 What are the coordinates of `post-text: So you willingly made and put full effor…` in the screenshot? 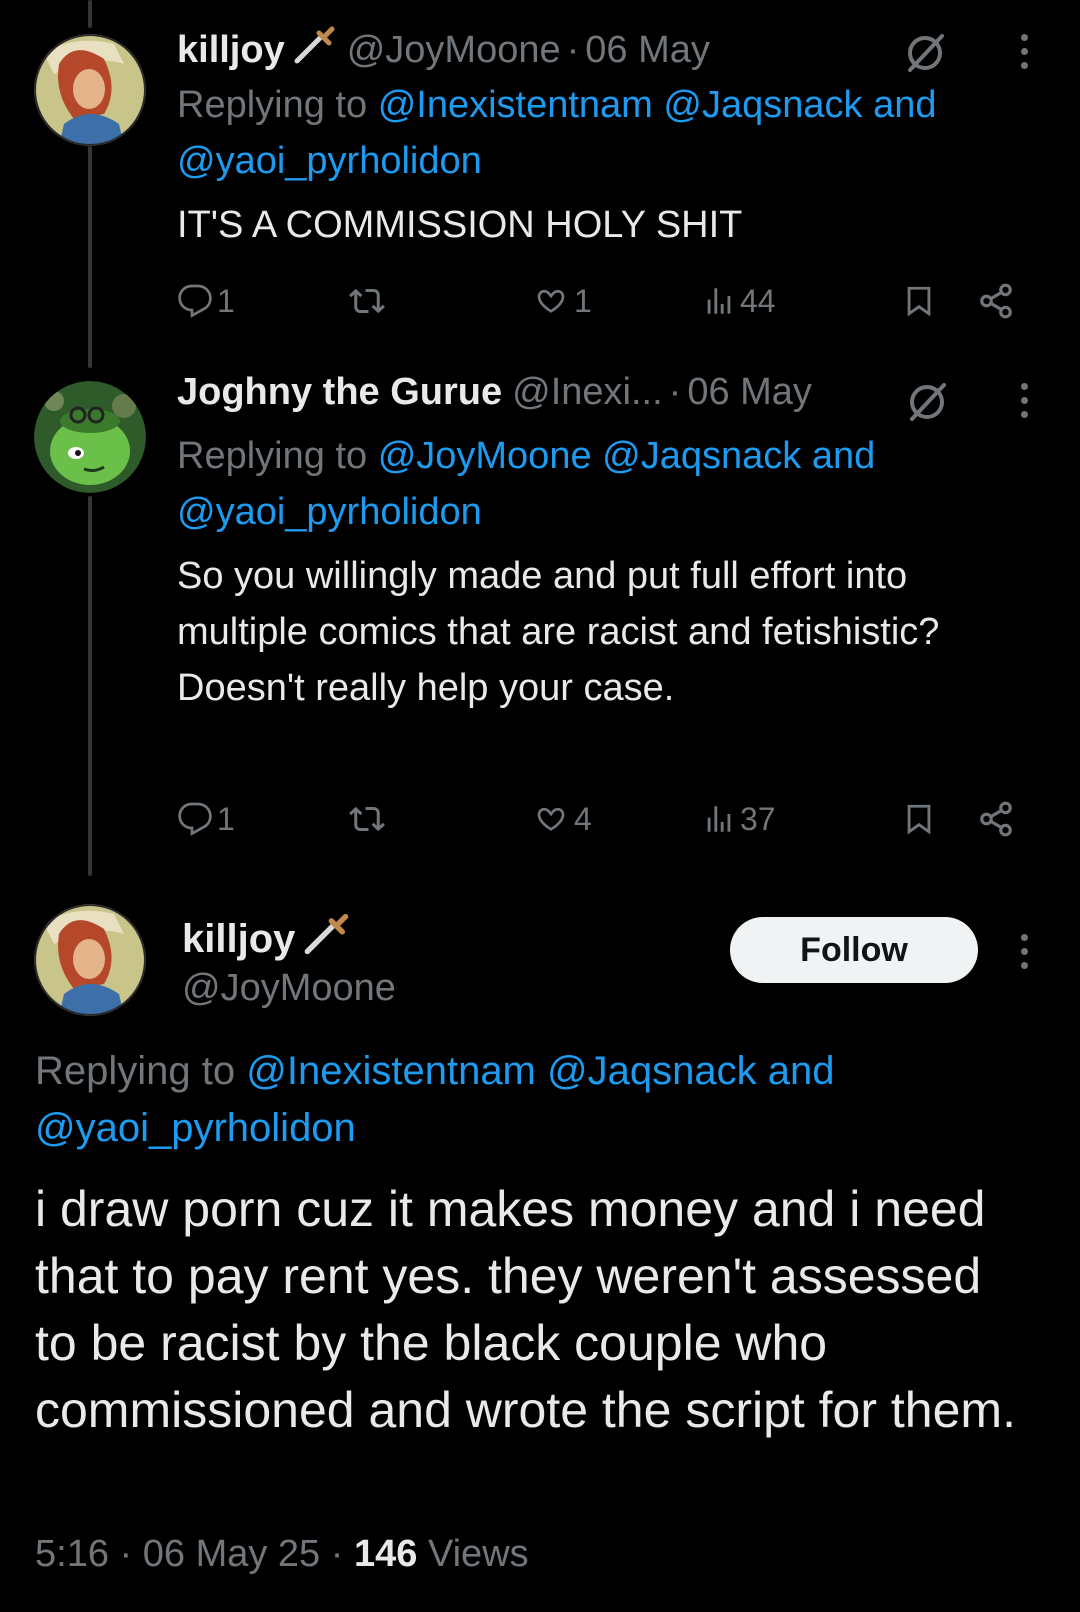 It's located at (558, 632).